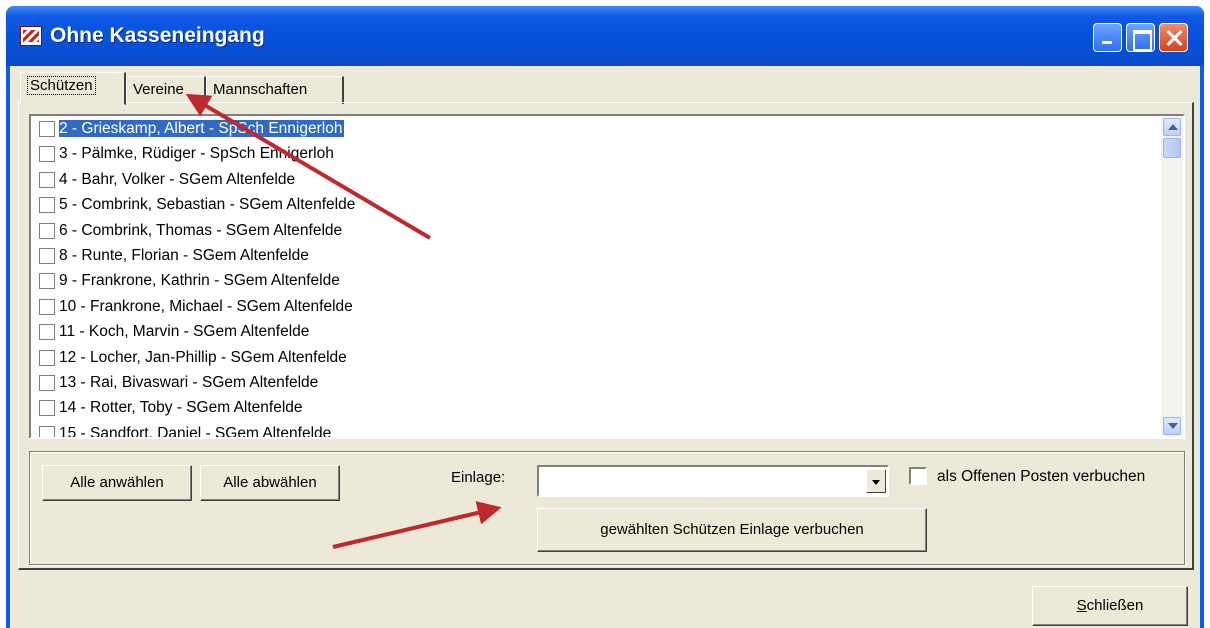 This screenshot has height=628, width=1210. Describe the element at coordinates (270, 483) in the screenshot. I see `deselect-all-button: Alle abwählen` at that location.